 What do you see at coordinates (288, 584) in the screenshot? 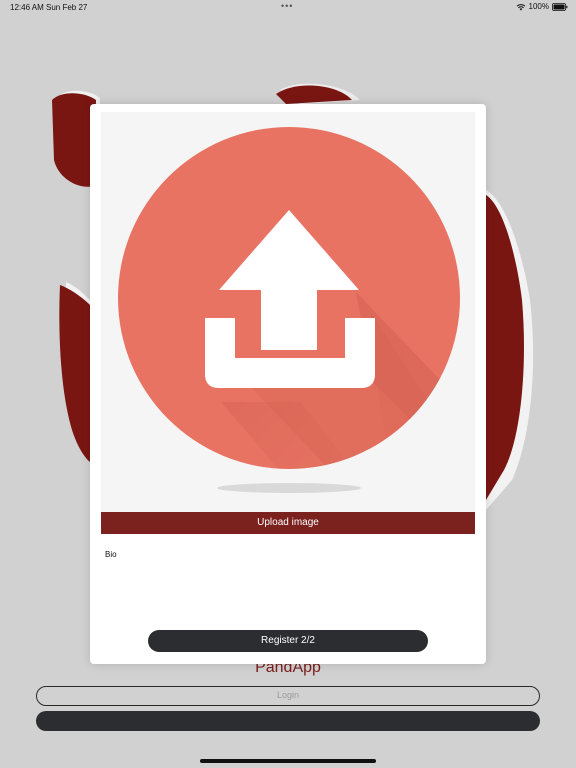
I see `bio-field` at bounding box center [288, 584].